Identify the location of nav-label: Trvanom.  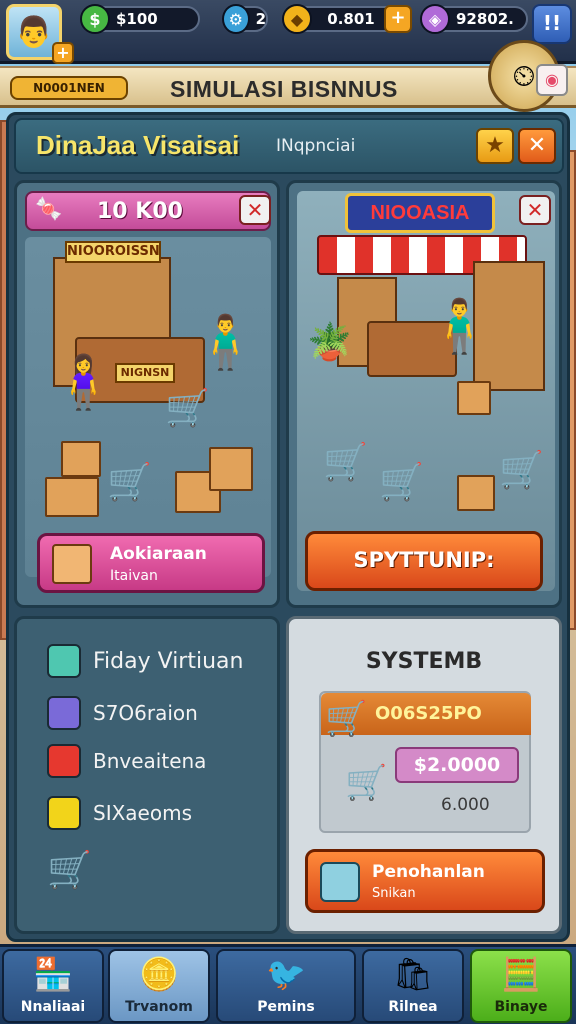
(159, 1007).